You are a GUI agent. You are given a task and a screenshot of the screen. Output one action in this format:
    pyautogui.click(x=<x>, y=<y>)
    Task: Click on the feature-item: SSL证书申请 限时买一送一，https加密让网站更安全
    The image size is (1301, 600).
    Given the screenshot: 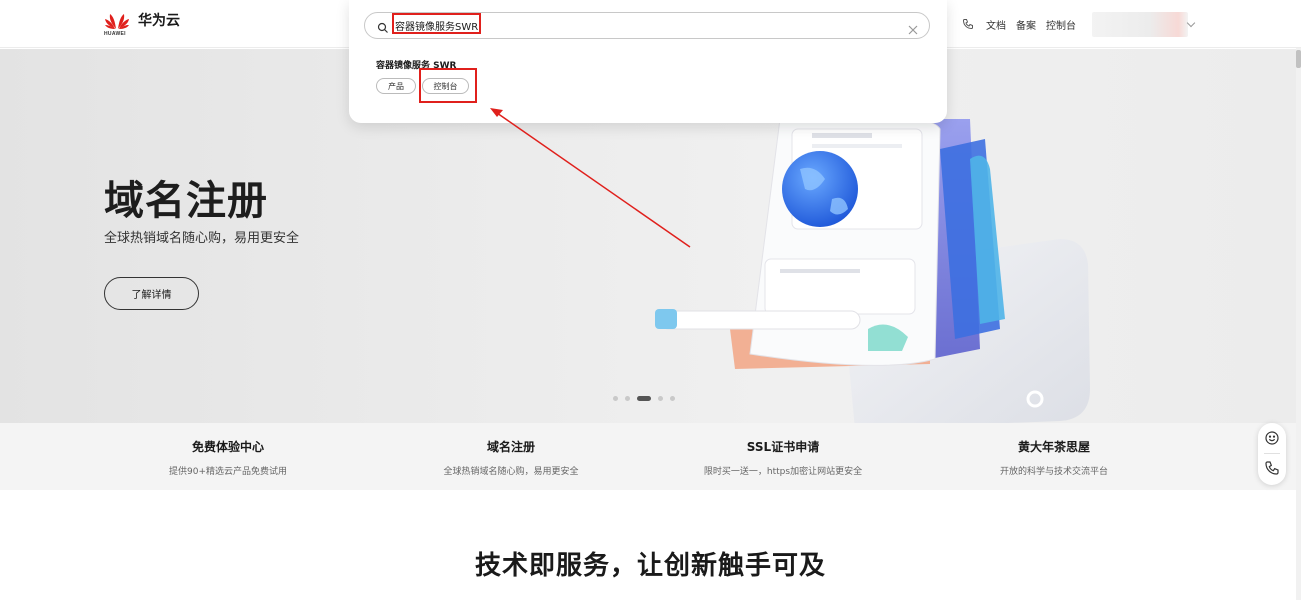 What is the action you would take?
    pyautogui.click(x=783, y=457)
    